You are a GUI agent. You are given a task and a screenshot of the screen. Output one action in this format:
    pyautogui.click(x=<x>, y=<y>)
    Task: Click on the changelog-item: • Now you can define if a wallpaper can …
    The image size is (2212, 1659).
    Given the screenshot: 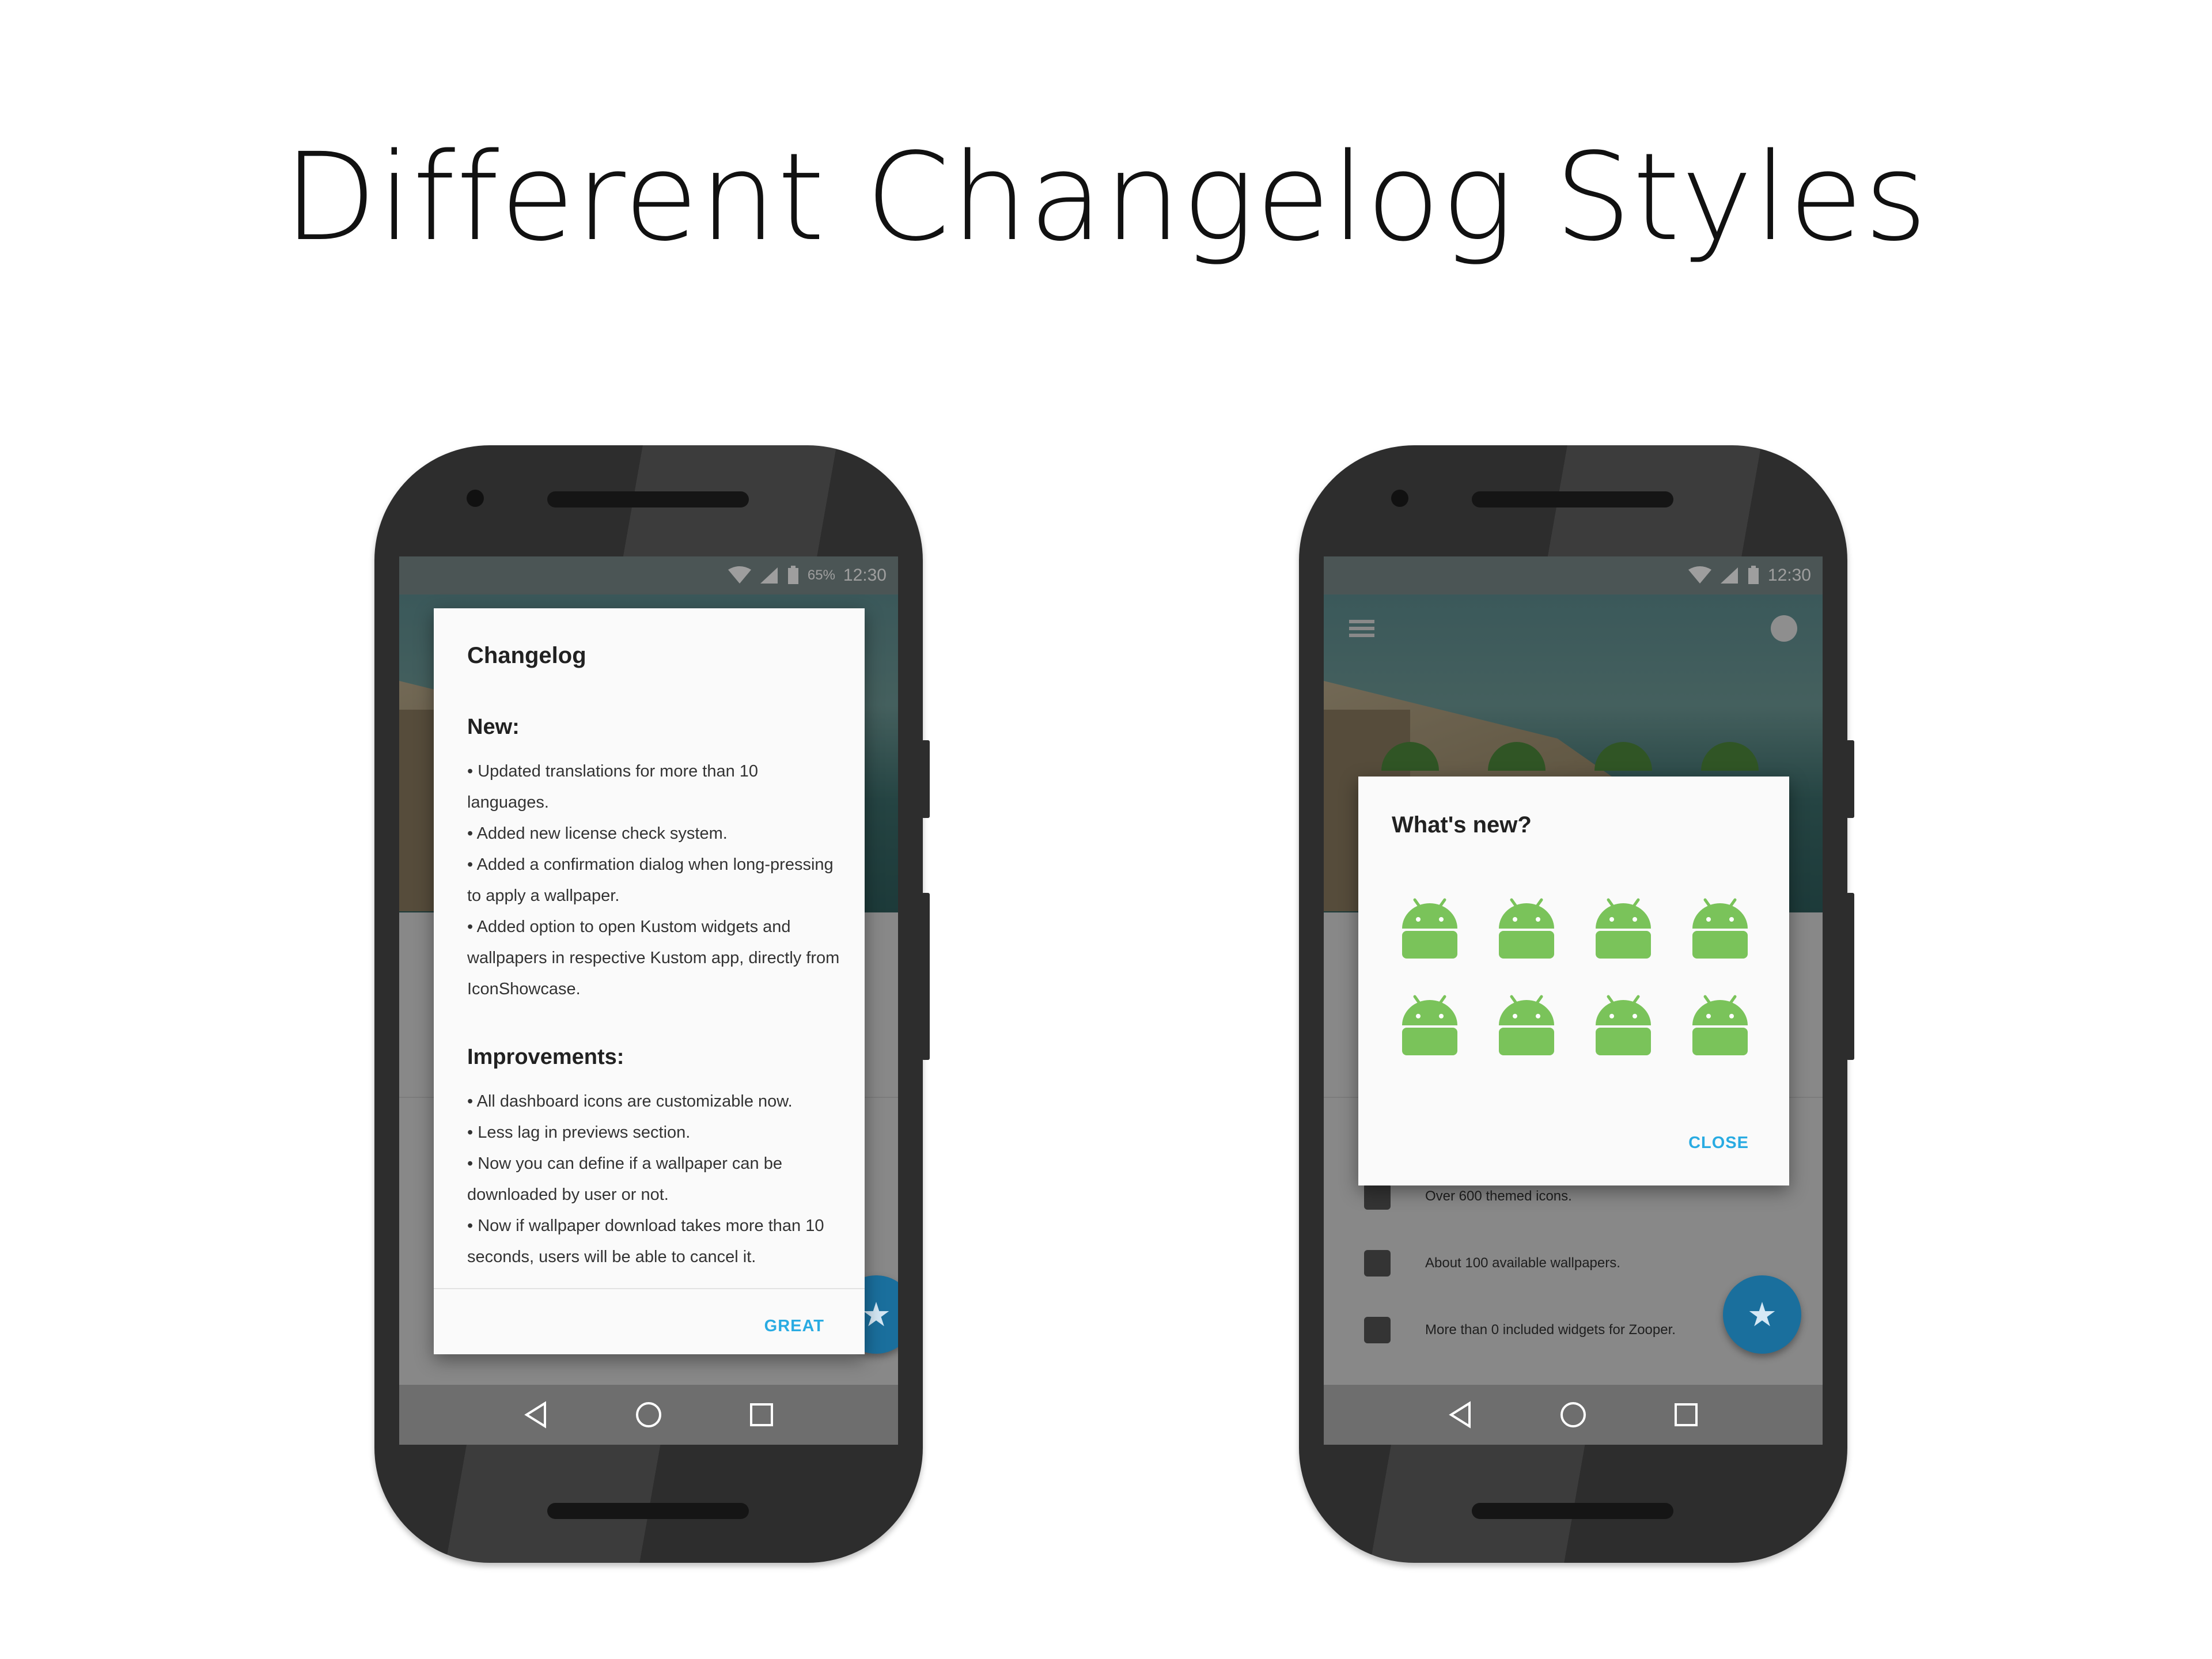 What is the action you would take?
    pyautogui.click(x=624, y=1179)
    